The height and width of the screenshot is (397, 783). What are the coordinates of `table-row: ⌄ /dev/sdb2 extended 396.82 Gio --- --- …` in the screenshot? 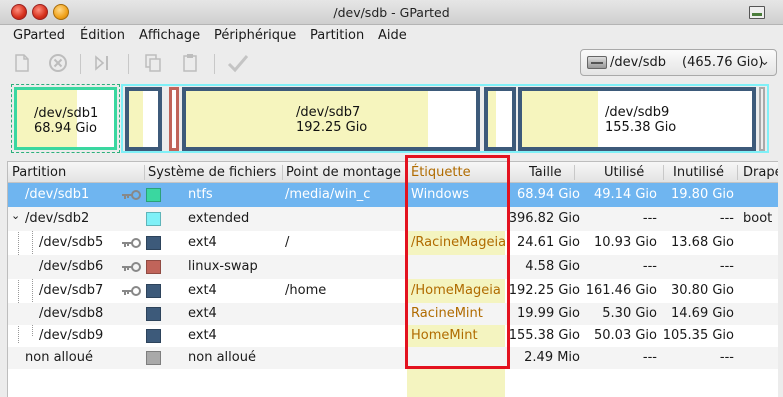 It's located at (393, 219).